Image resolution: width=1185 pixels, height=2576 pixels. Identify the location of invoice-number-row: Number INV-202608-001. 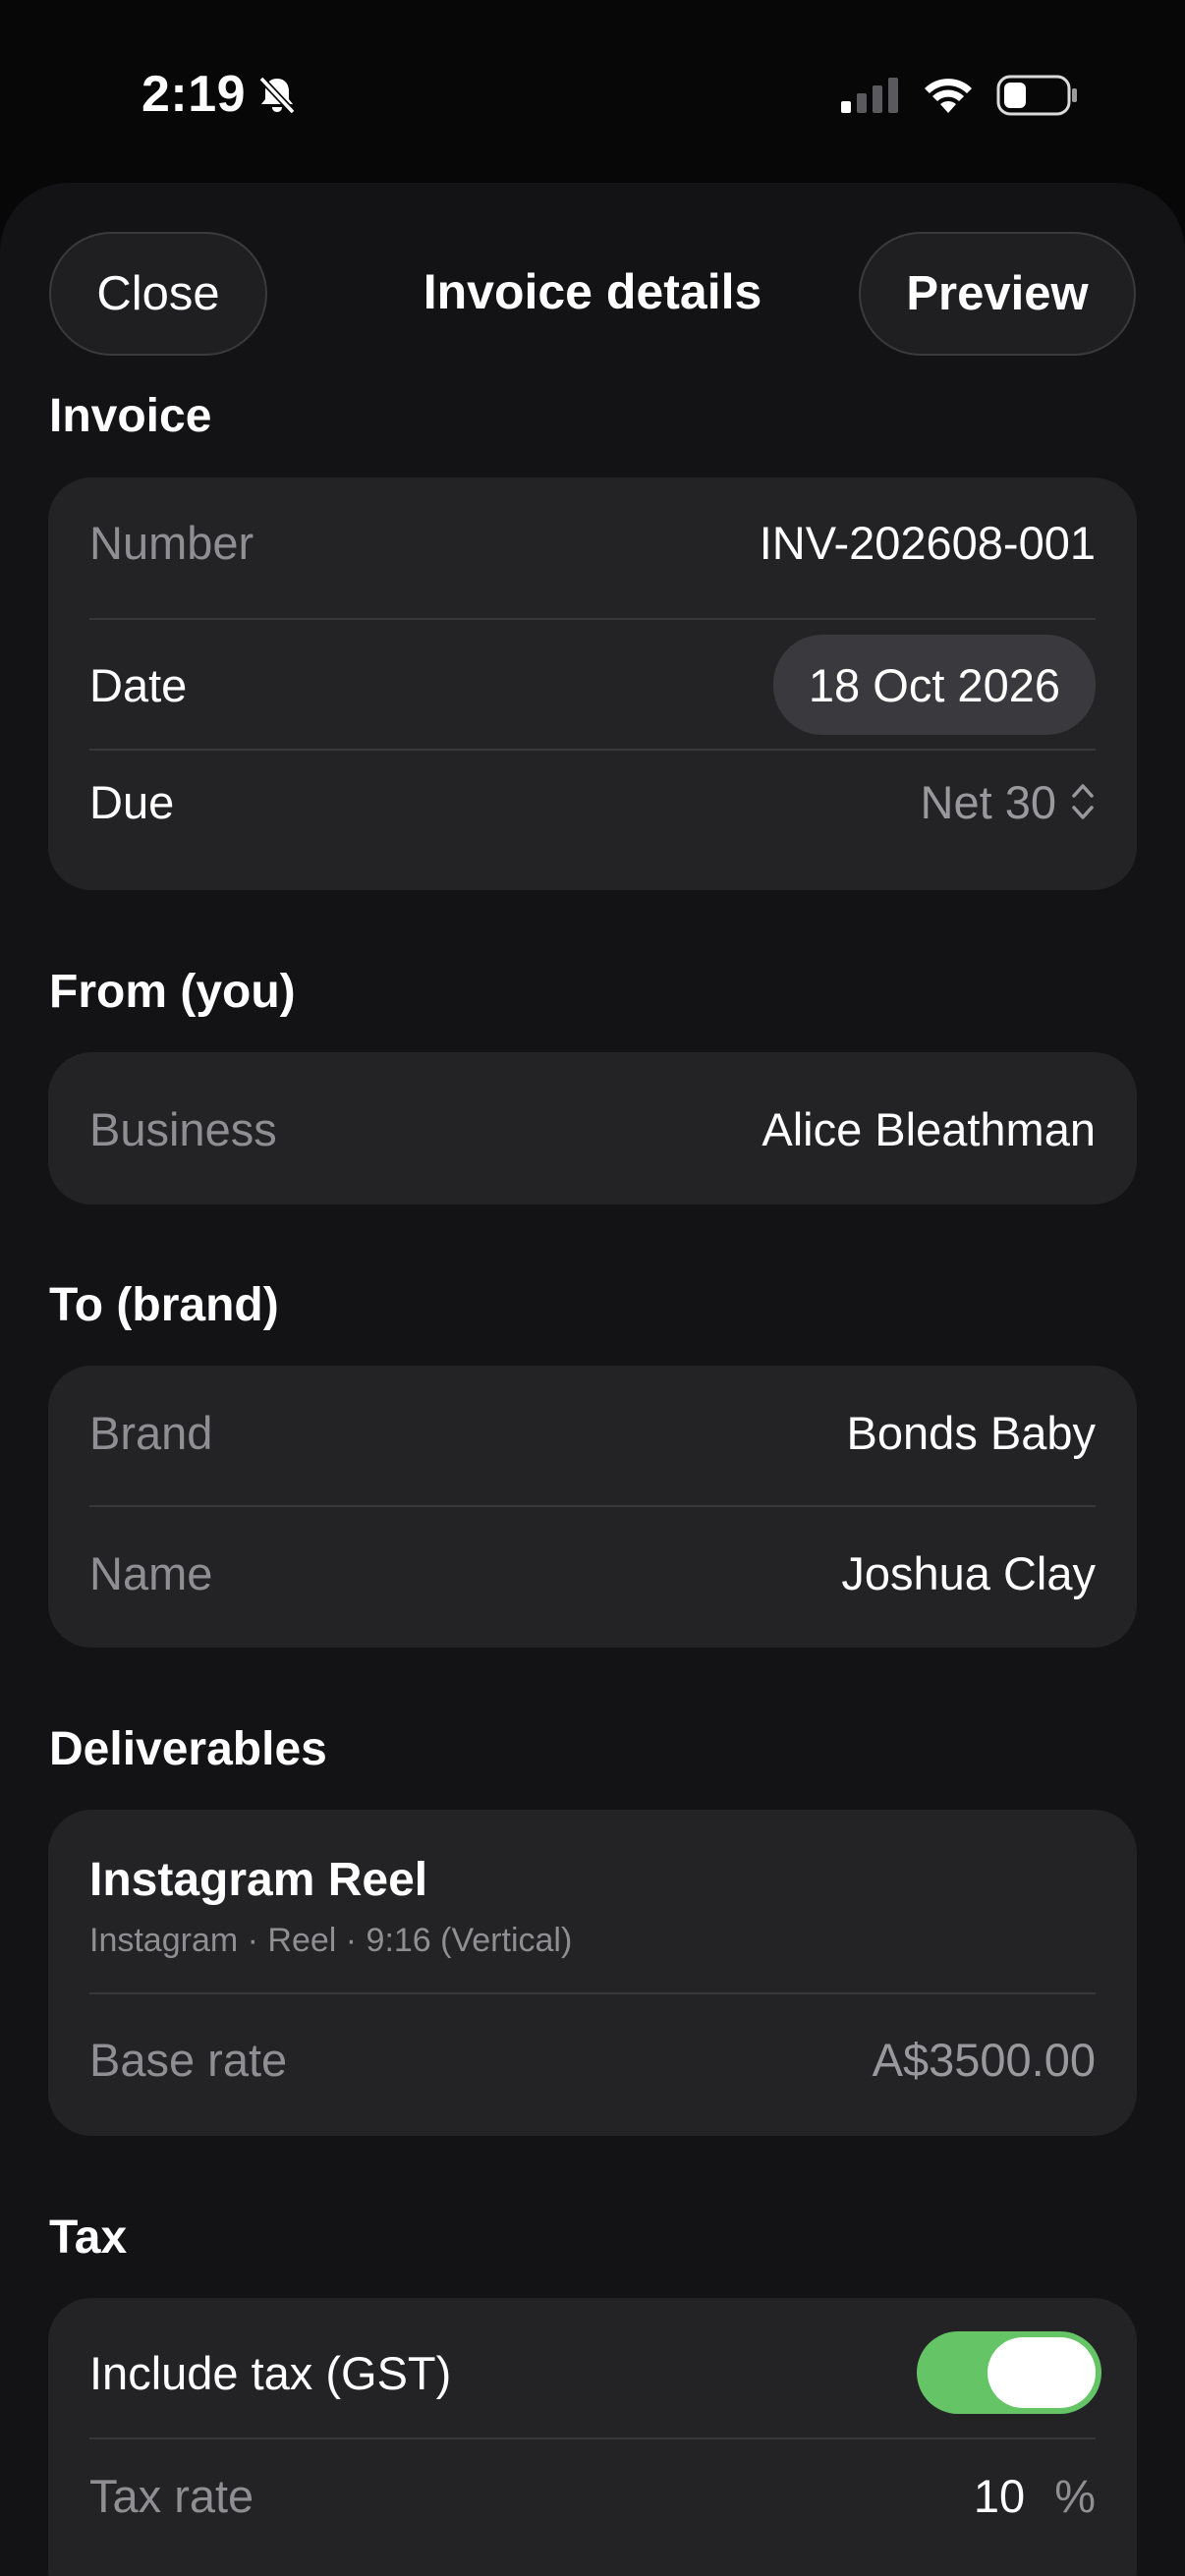
(592, 542).